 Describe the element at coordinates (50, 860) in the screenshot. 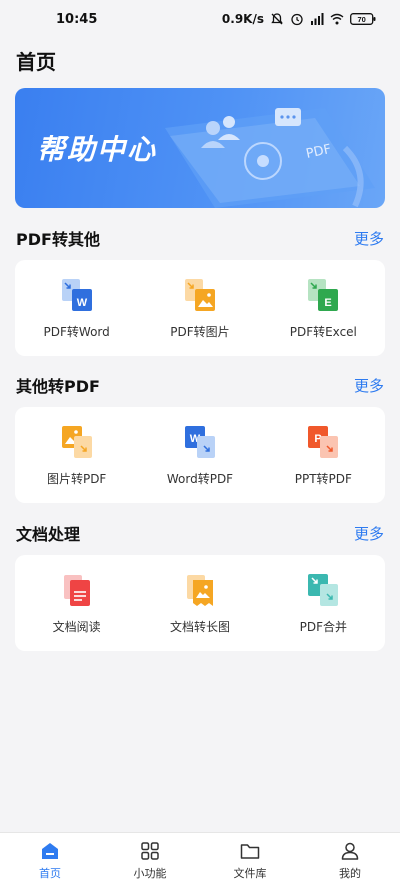

I see `nav-item-home: 首页` at that location.